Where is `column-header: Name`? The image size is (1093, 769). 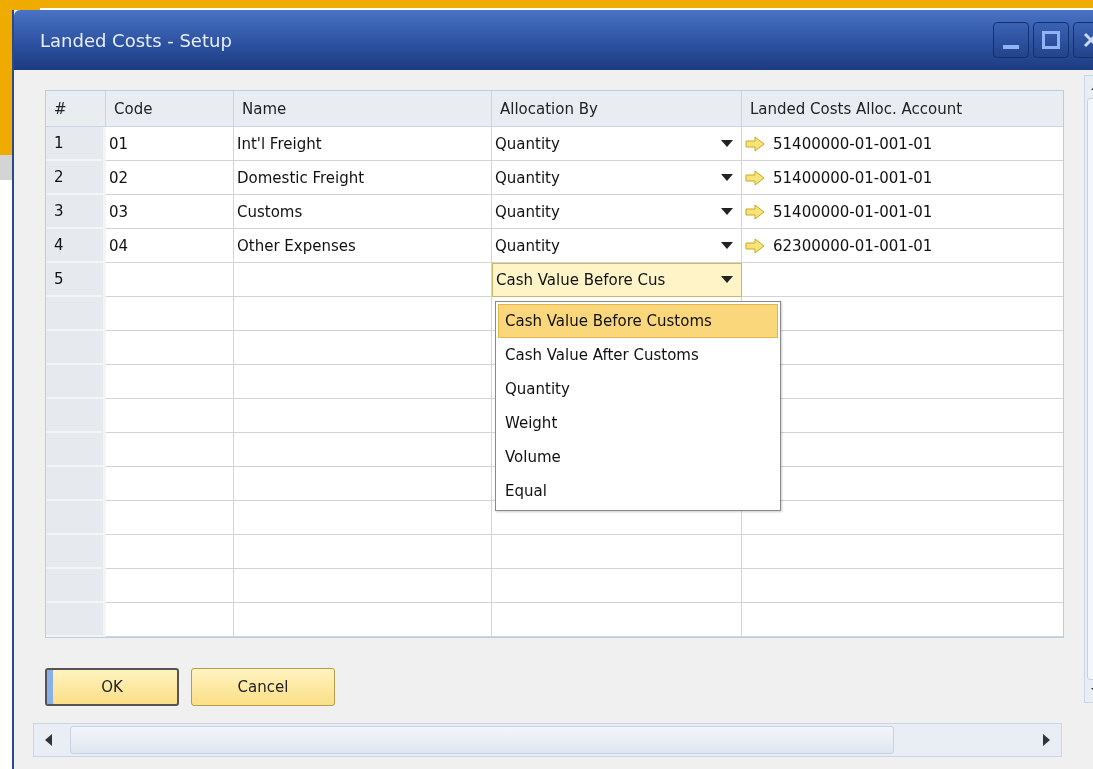
column-header: Name is located at coordinates (363, 109).